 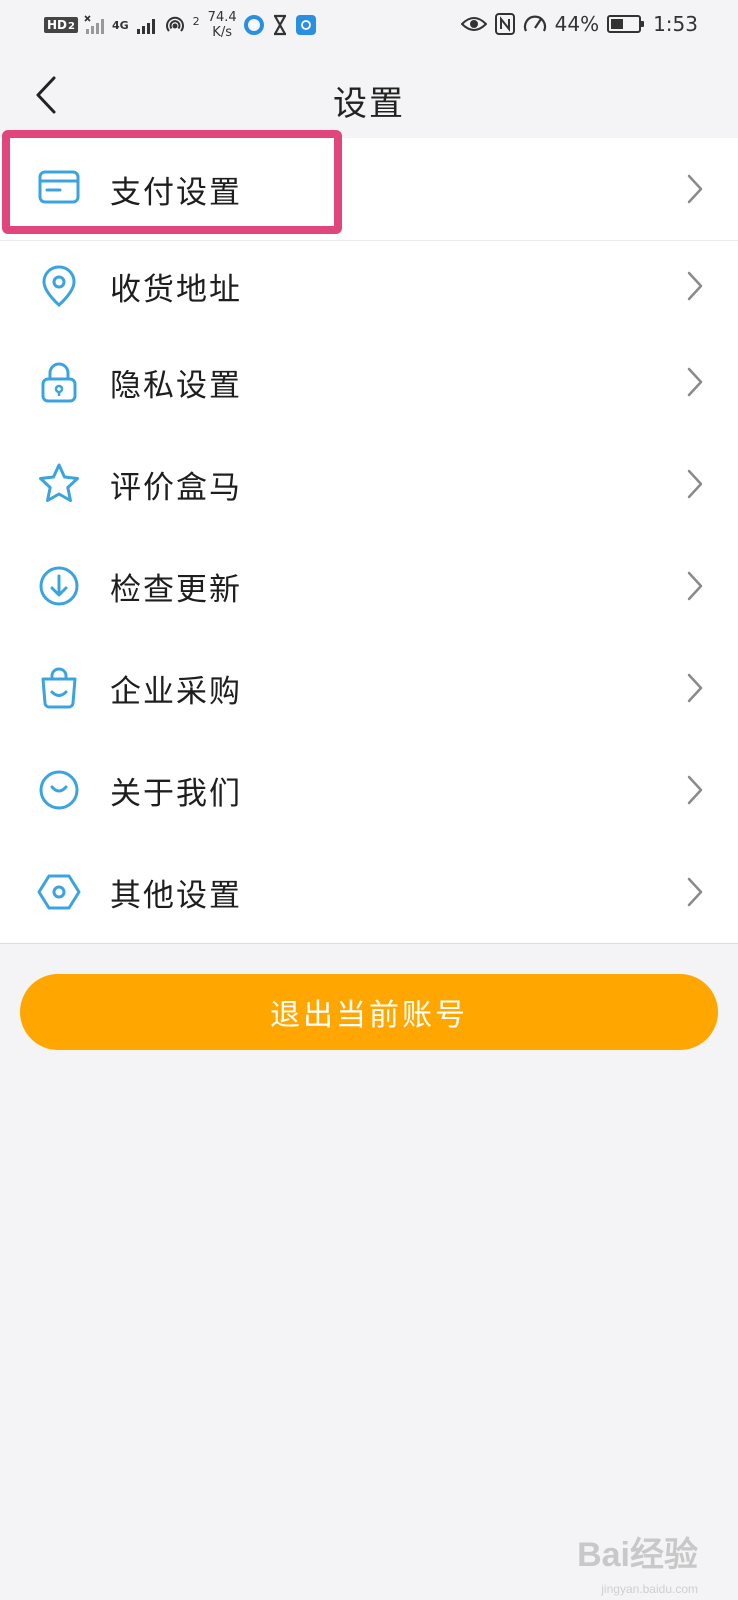 What do you see at coordinates (59, 482) in the screenshot?
I see `star-icon` at bounding box center [59, 482].